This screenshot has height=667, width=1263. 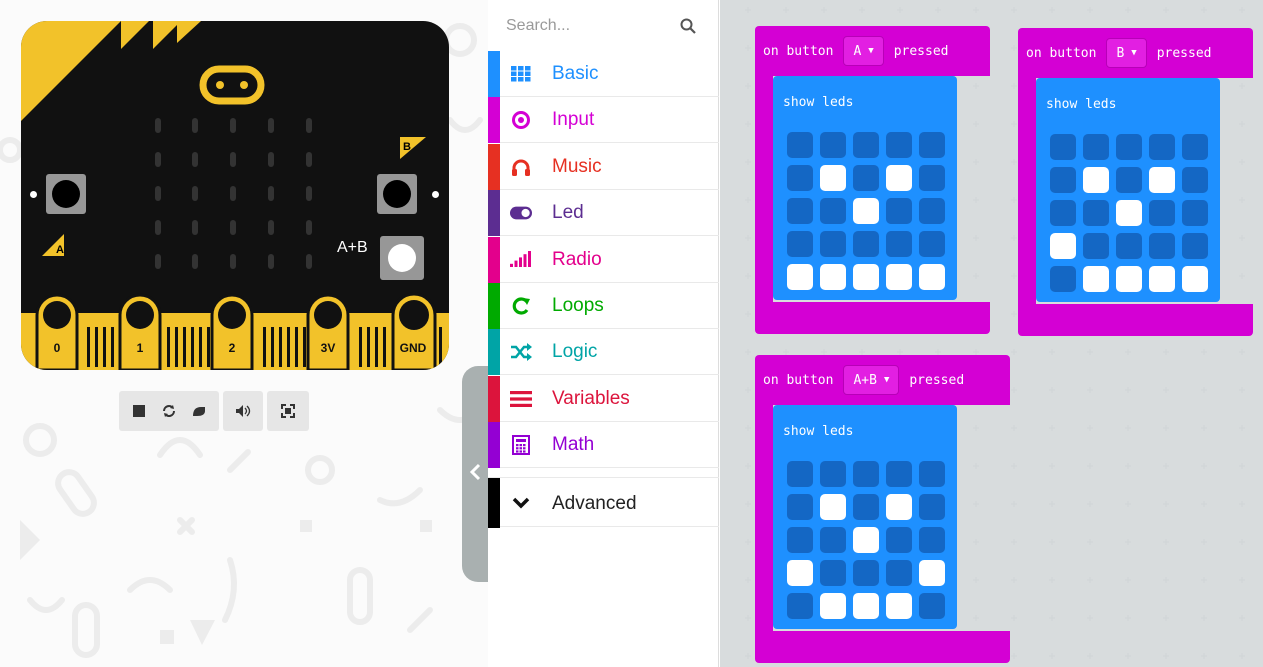 What do you see at coordinates (1126, 53) in the screenshot?
I see `button-dropdown: B ▼` at bounding box center [1126, 53].